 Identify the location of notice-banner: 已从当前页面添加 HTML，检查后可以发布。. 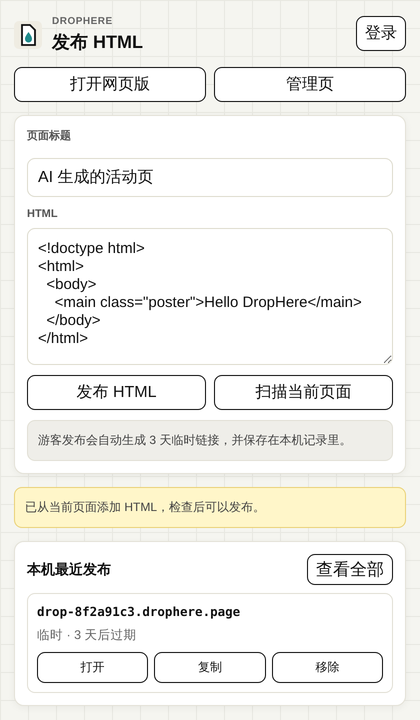
(210, 507).